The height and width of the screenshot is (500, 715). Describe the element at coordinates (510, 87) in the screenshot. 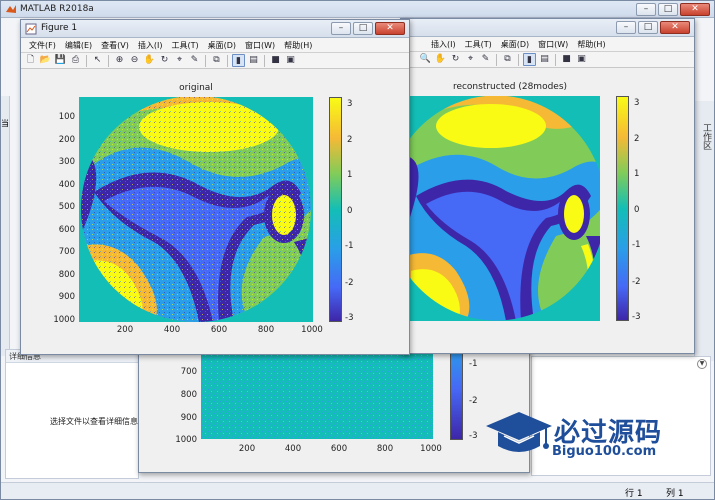

I see `plot-title: reconstructed (28modes)` at that location.